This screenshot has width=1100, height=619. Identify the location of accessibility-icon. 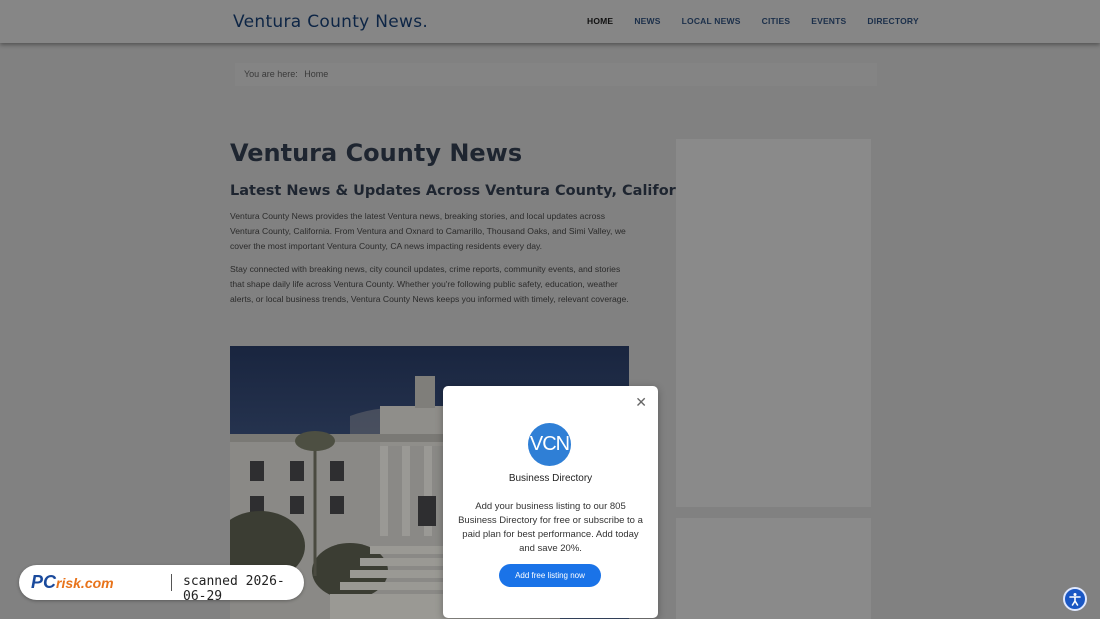
(1075, 599).